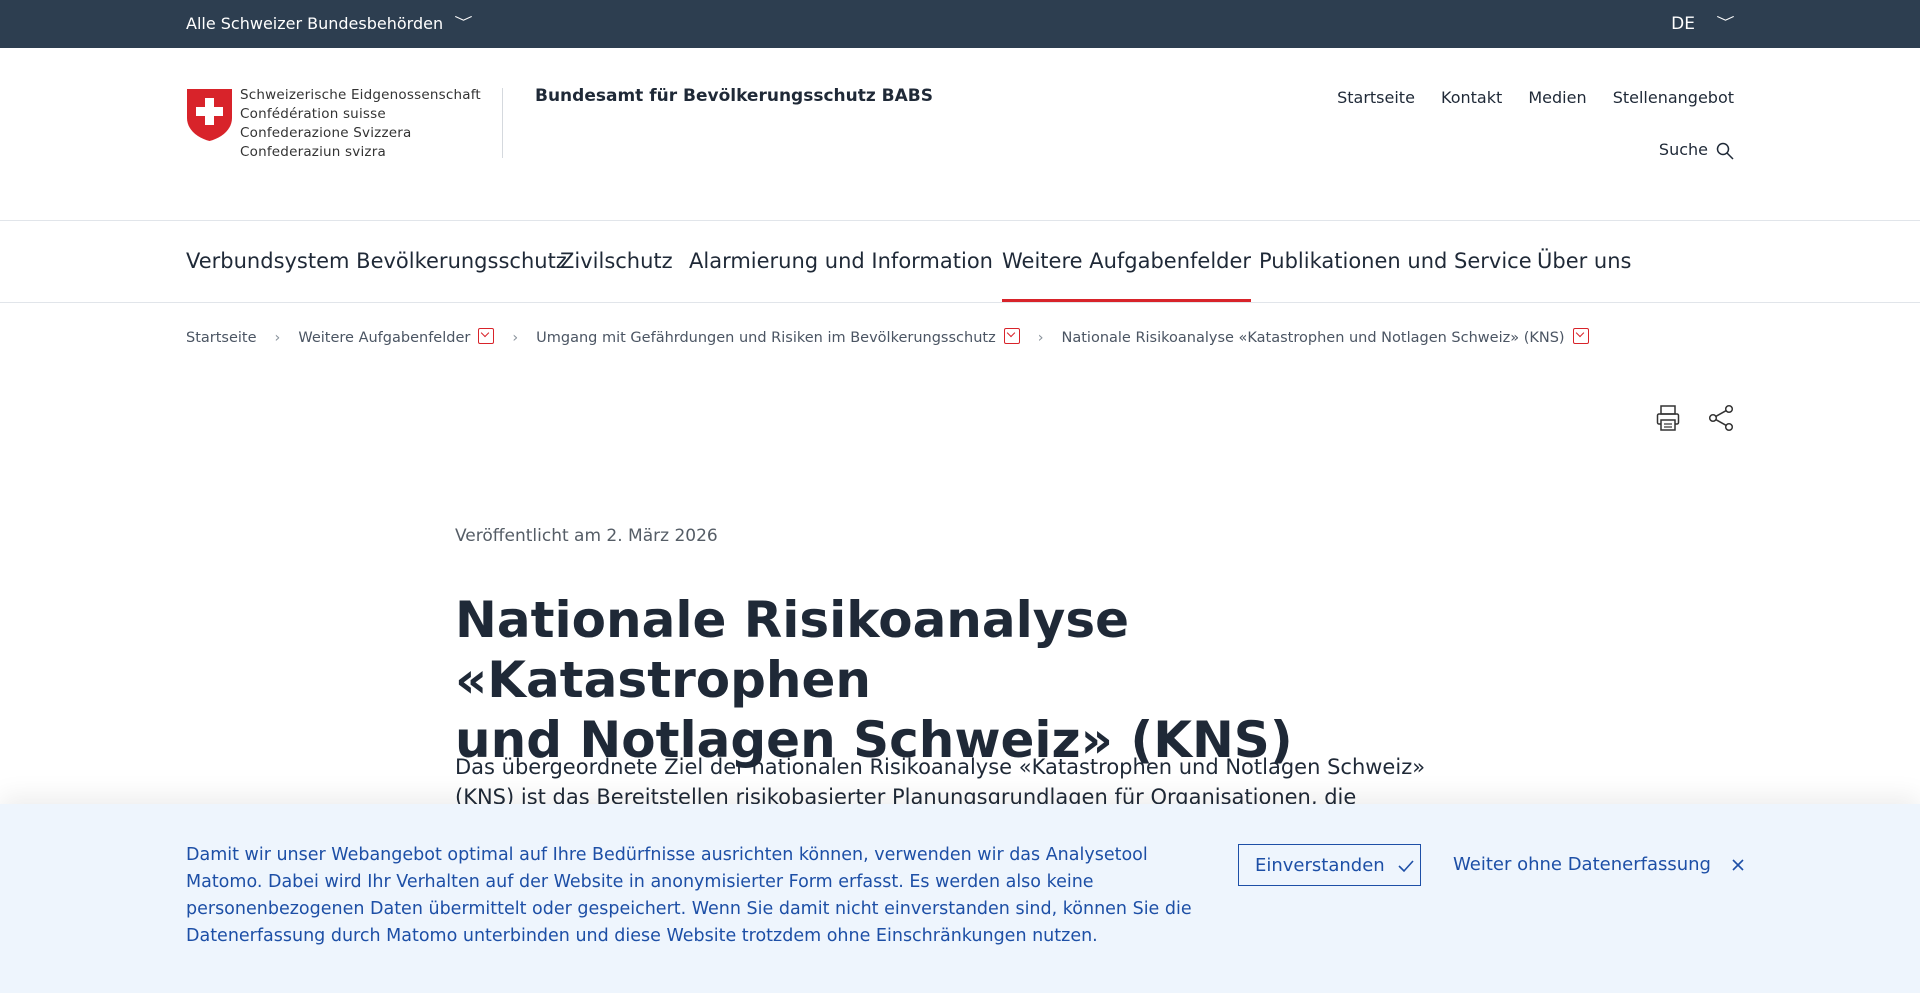 This screenshot has height=993, width=1920. I want to click on header-divider, so click(502, 123).